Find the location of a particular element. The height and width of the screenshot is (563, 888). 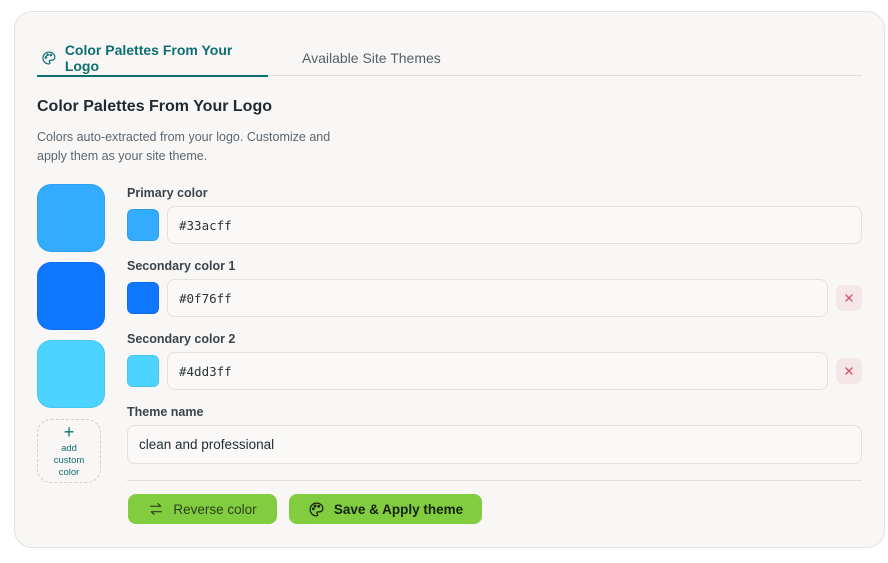

secondary-color-1-label: Secondary color 1 is located at coordinates (181, 266).